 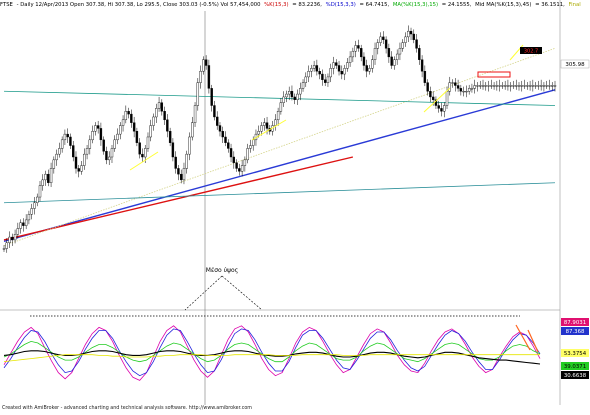 What do you see at coordinates (222, 270) in the screenshot?
I see `mid-height-label: Μέσο ύψος` at bounding box center [222, 270].